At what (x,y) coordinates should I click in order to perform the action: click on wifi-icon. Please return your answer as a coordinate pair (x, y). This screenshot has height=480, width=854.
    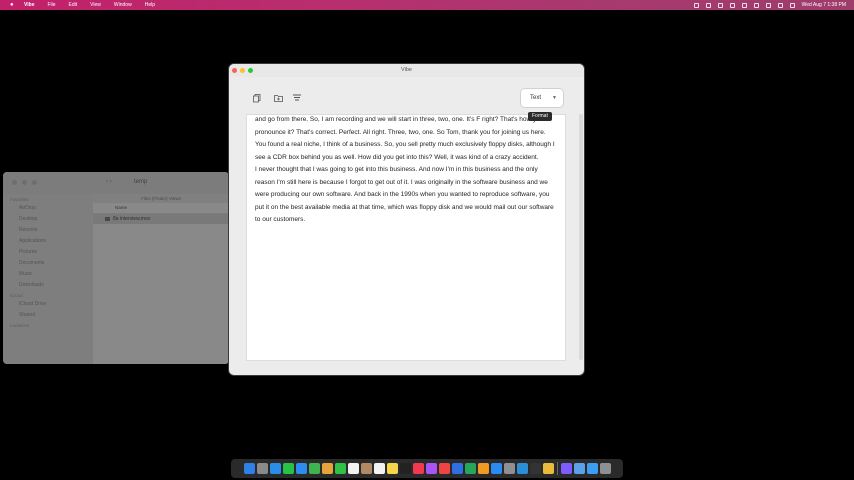
    Looking at the image, I should click on (768, 5).